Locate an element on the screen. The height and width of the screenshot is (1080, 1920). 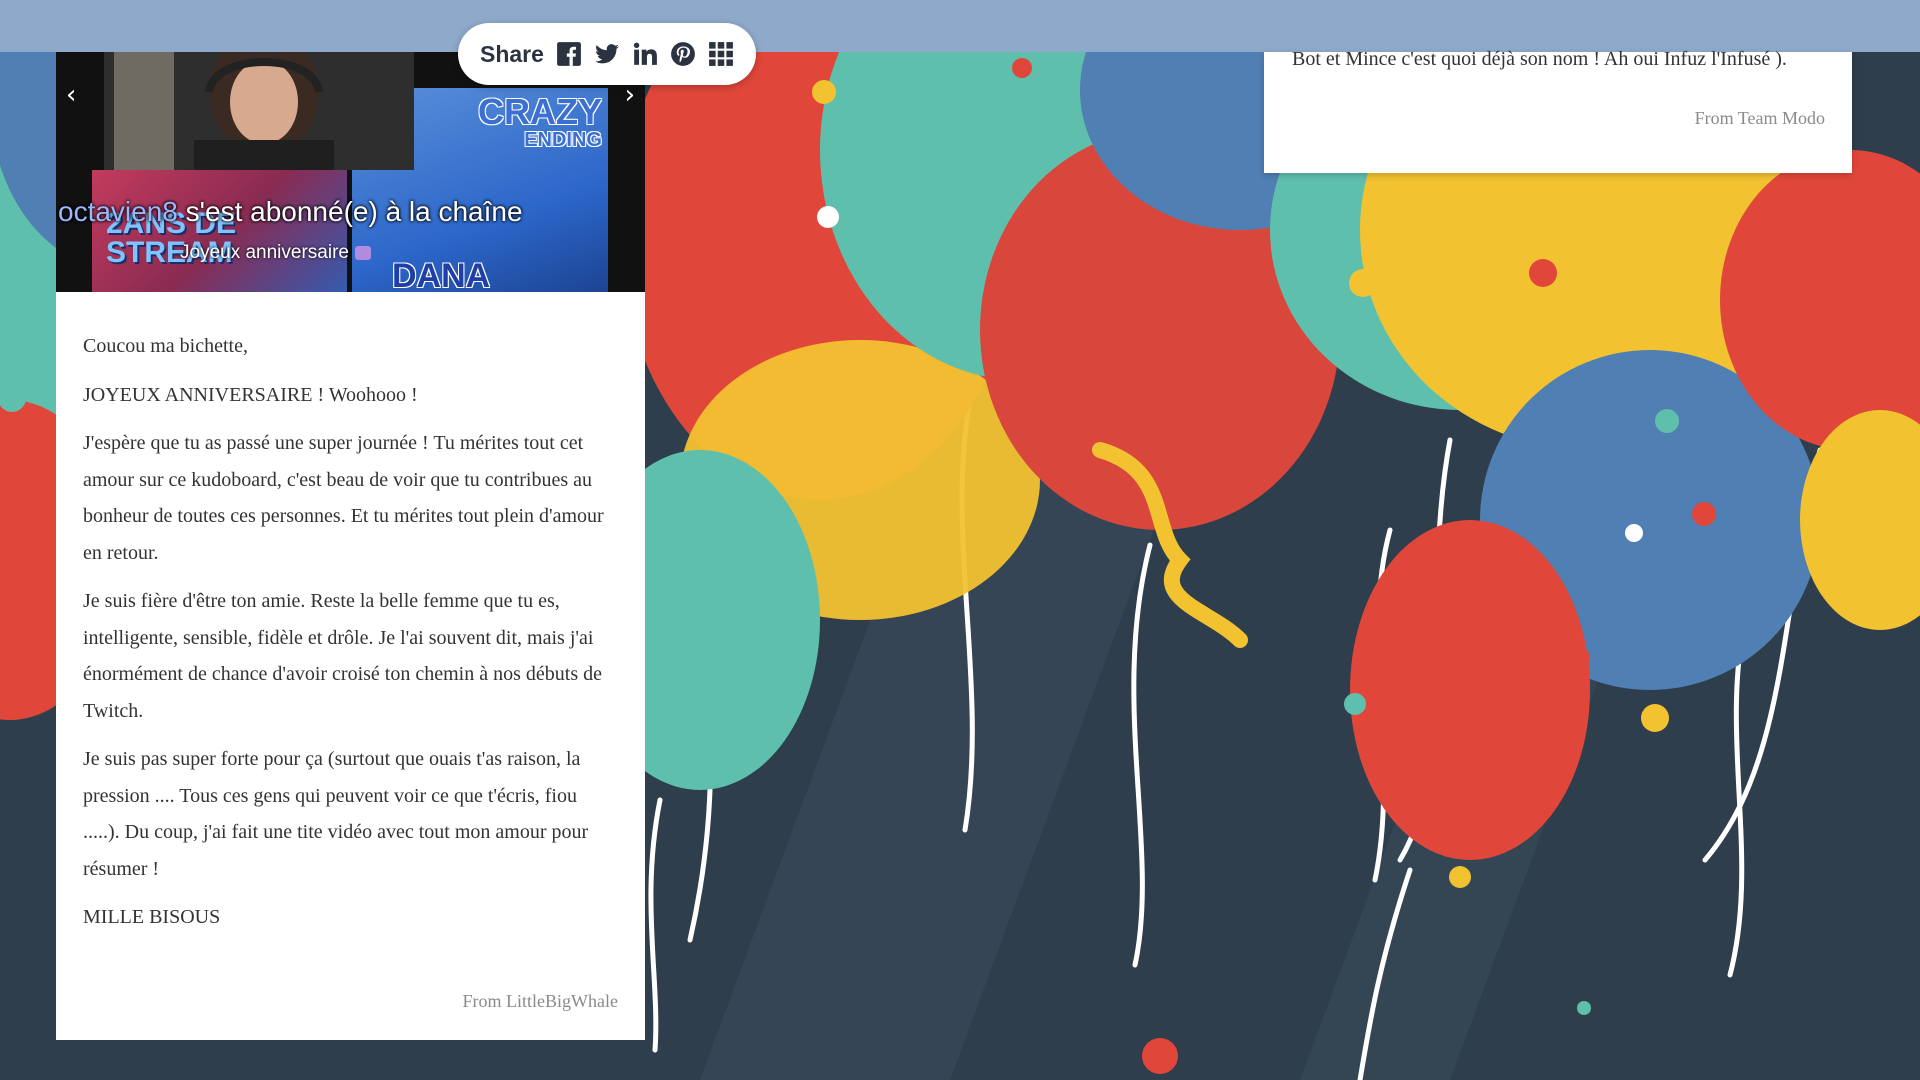
twitter-icon is located at coordinates (607, 54).